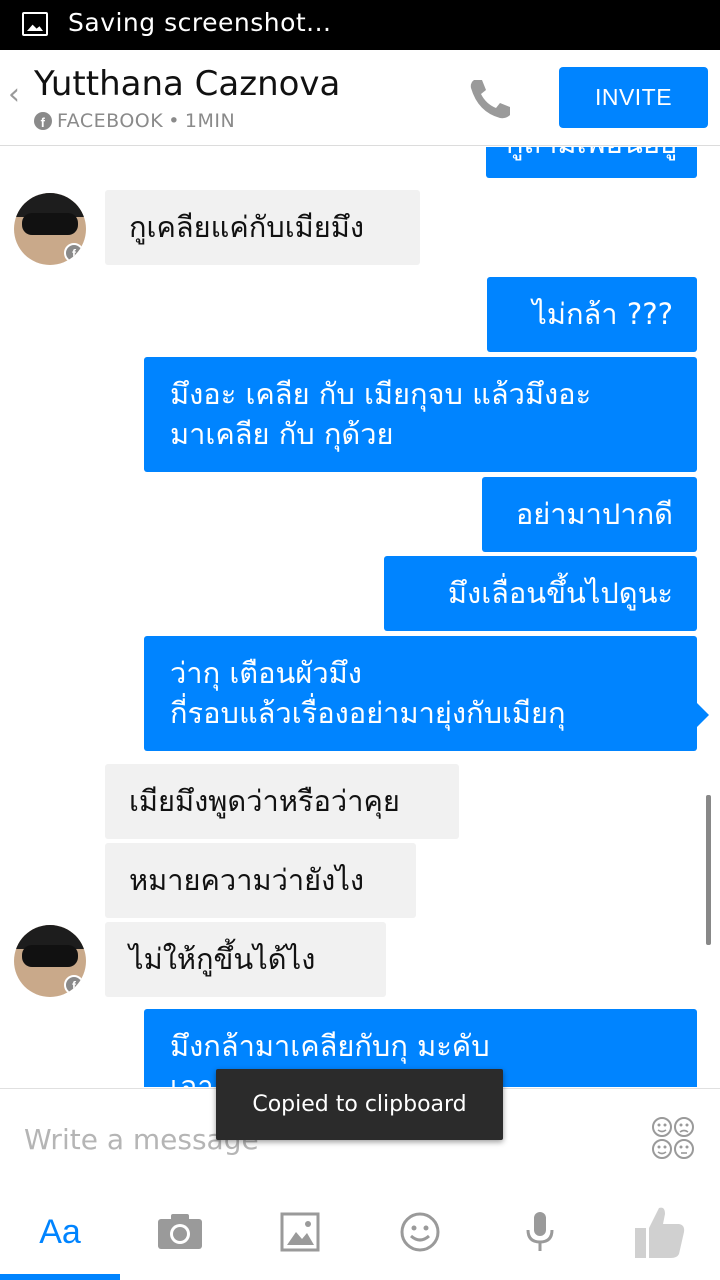  What do you see at coordinates (381, 394) in the screenshot?
I see `message-line: มึงอะ เคลีย กับ เมียกุจบ แล้วมึงอะ` at bounding box center [381, 394].